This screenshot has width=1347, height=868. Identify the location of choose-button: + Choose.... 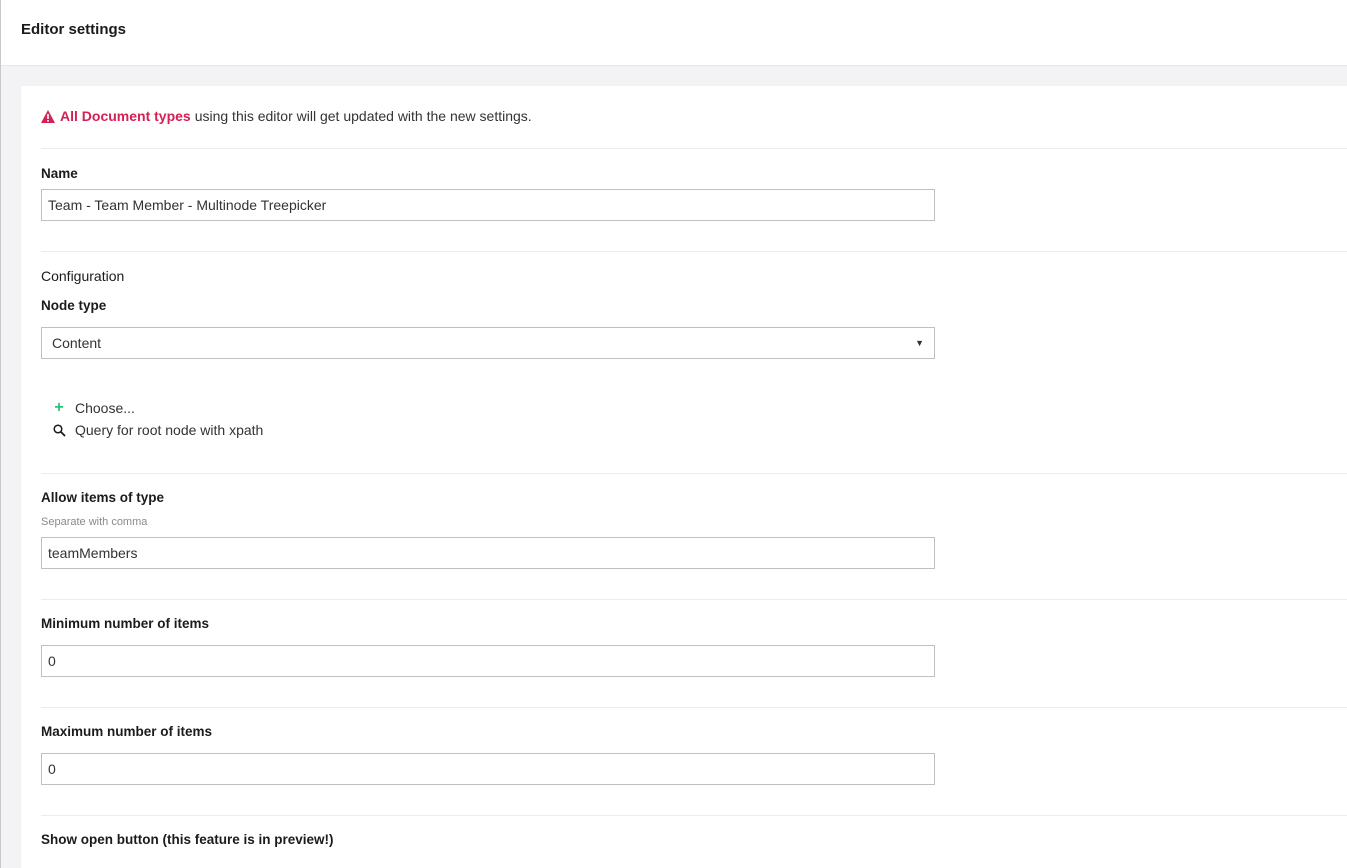
(93, 408).